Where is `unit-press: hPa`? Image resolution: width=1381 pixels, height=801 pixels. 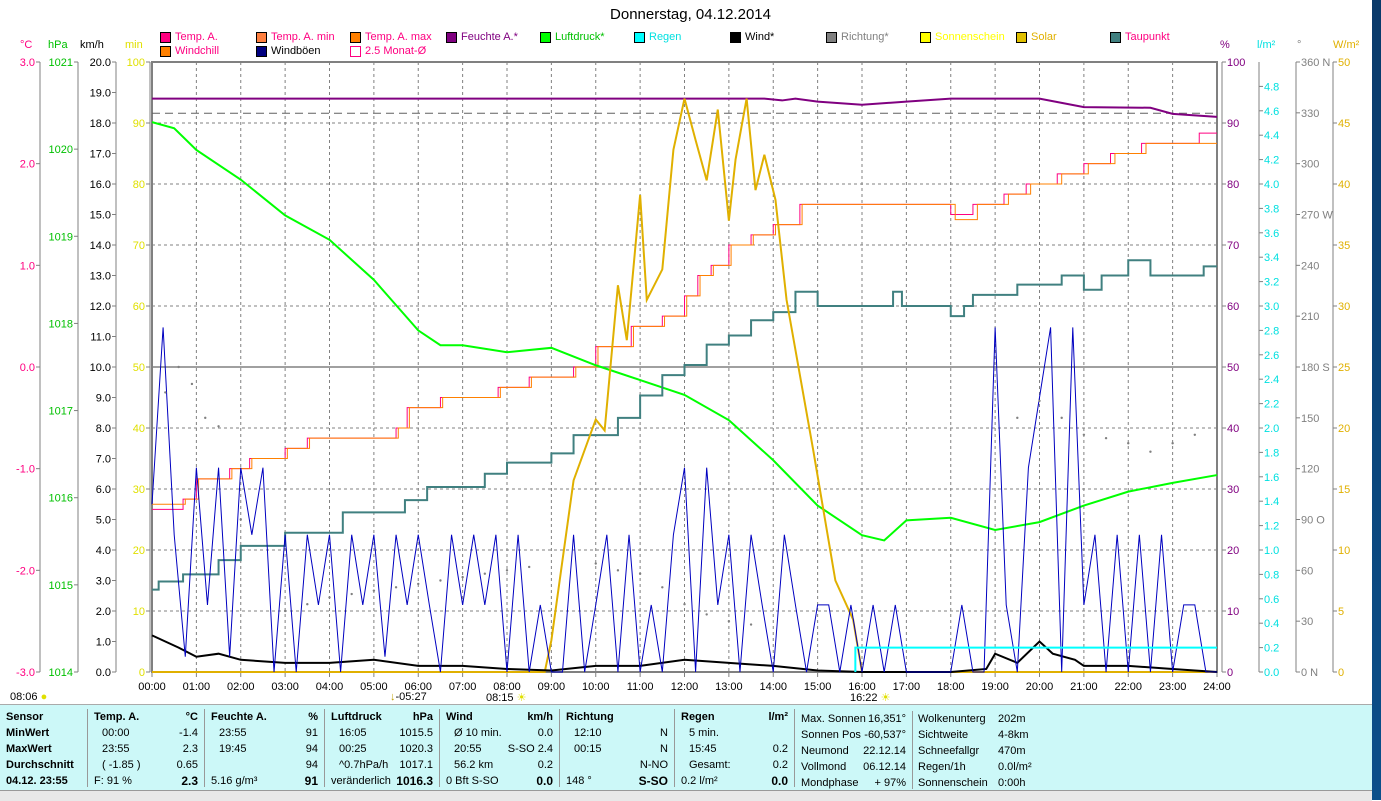 unit-press: hPa is located at coordinates (58, 45).